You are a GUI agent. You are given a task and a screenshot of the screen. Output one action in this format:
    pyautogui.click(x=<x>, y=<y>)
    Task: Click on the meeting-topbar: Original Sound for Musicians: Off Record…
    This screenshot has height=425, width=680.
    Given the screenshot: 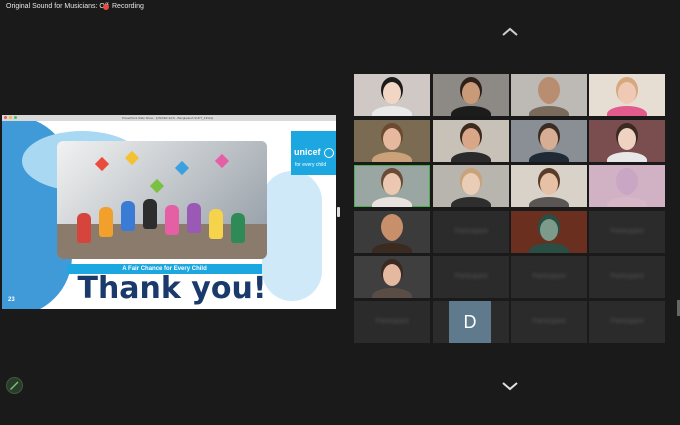 What is the action you would take?
    pyautogui.click(x=340, y=8)
    